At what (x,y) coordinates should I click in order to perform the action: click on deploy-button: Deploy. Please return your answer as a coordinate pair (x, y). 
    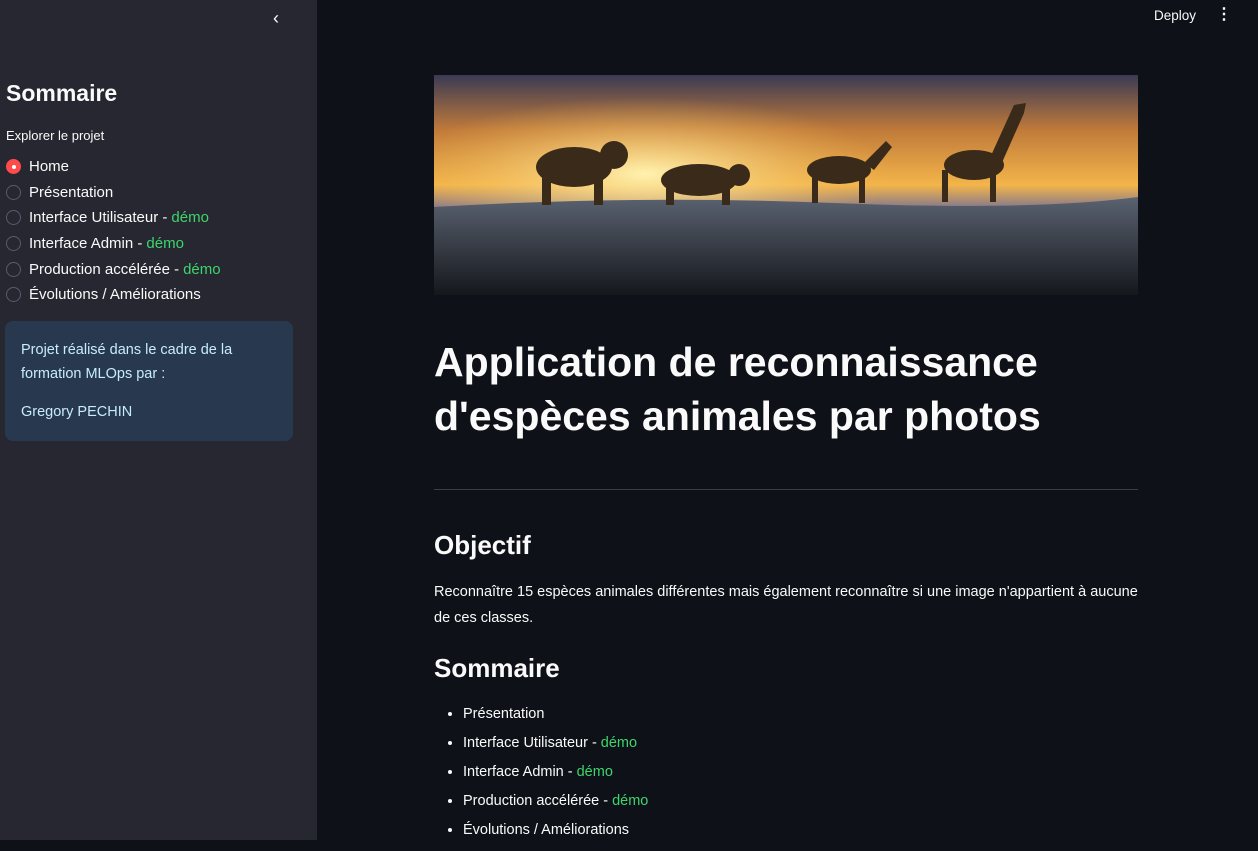
    Looking at the image, I should click on (1175, 15).